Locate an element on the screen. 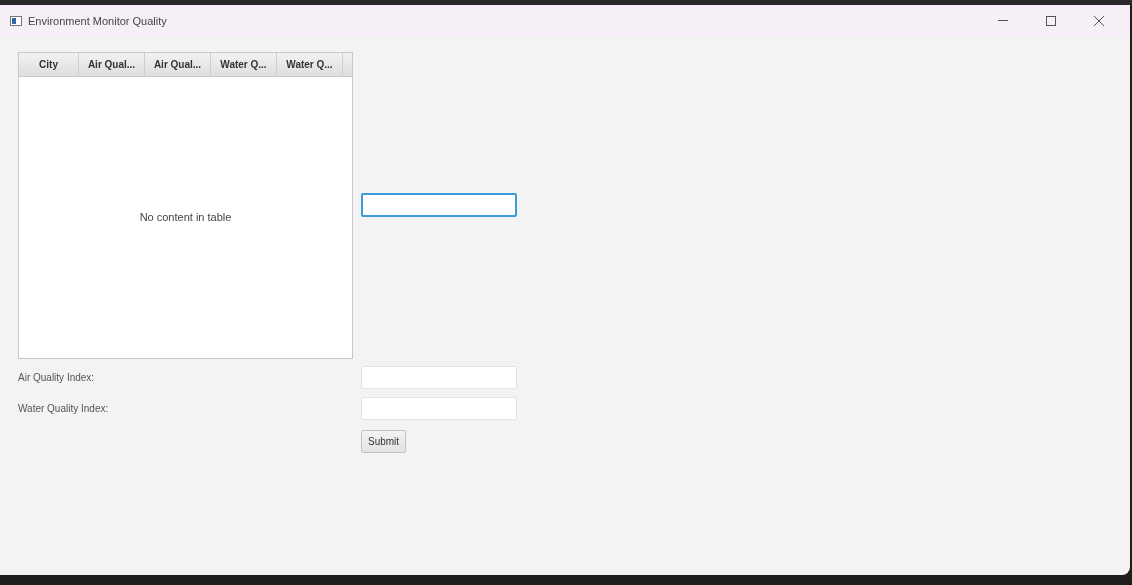 Image resolution: width=1132 pixels, height=585 pixels. empty-table-message: No content in table is located at coordinates (185, 218).